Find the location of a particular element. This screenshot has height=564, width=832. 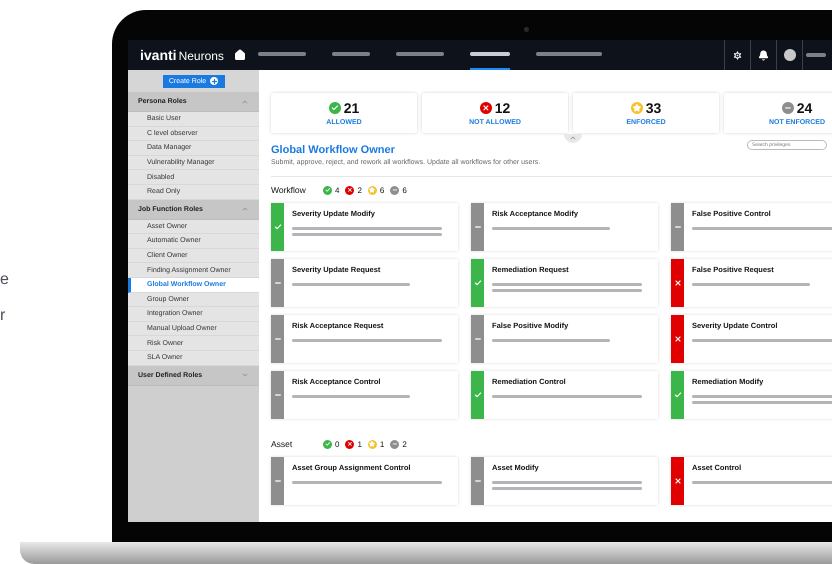

section-title: Workflow is located at coordinates (289, 190).